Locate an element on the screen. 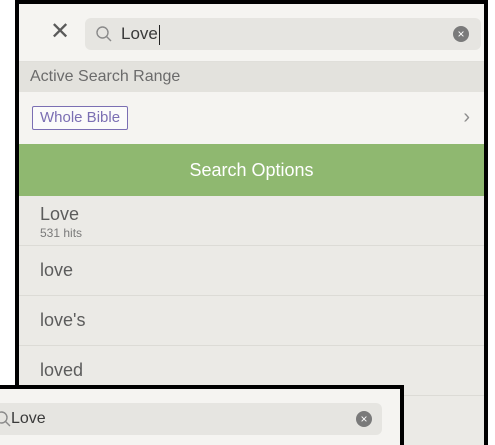 The image size is (495, 445). result-hits: 531 hits is located at coordinates (61, 233).